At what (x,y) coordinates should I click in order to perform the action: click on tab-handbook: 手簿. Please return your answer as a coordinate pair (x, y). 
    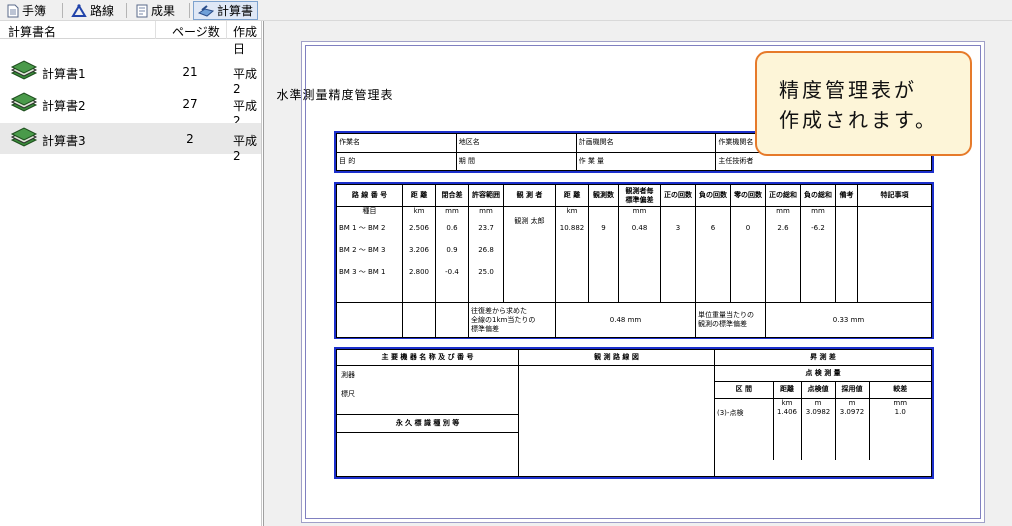
    Looking at the image, I should click on (26, 10).